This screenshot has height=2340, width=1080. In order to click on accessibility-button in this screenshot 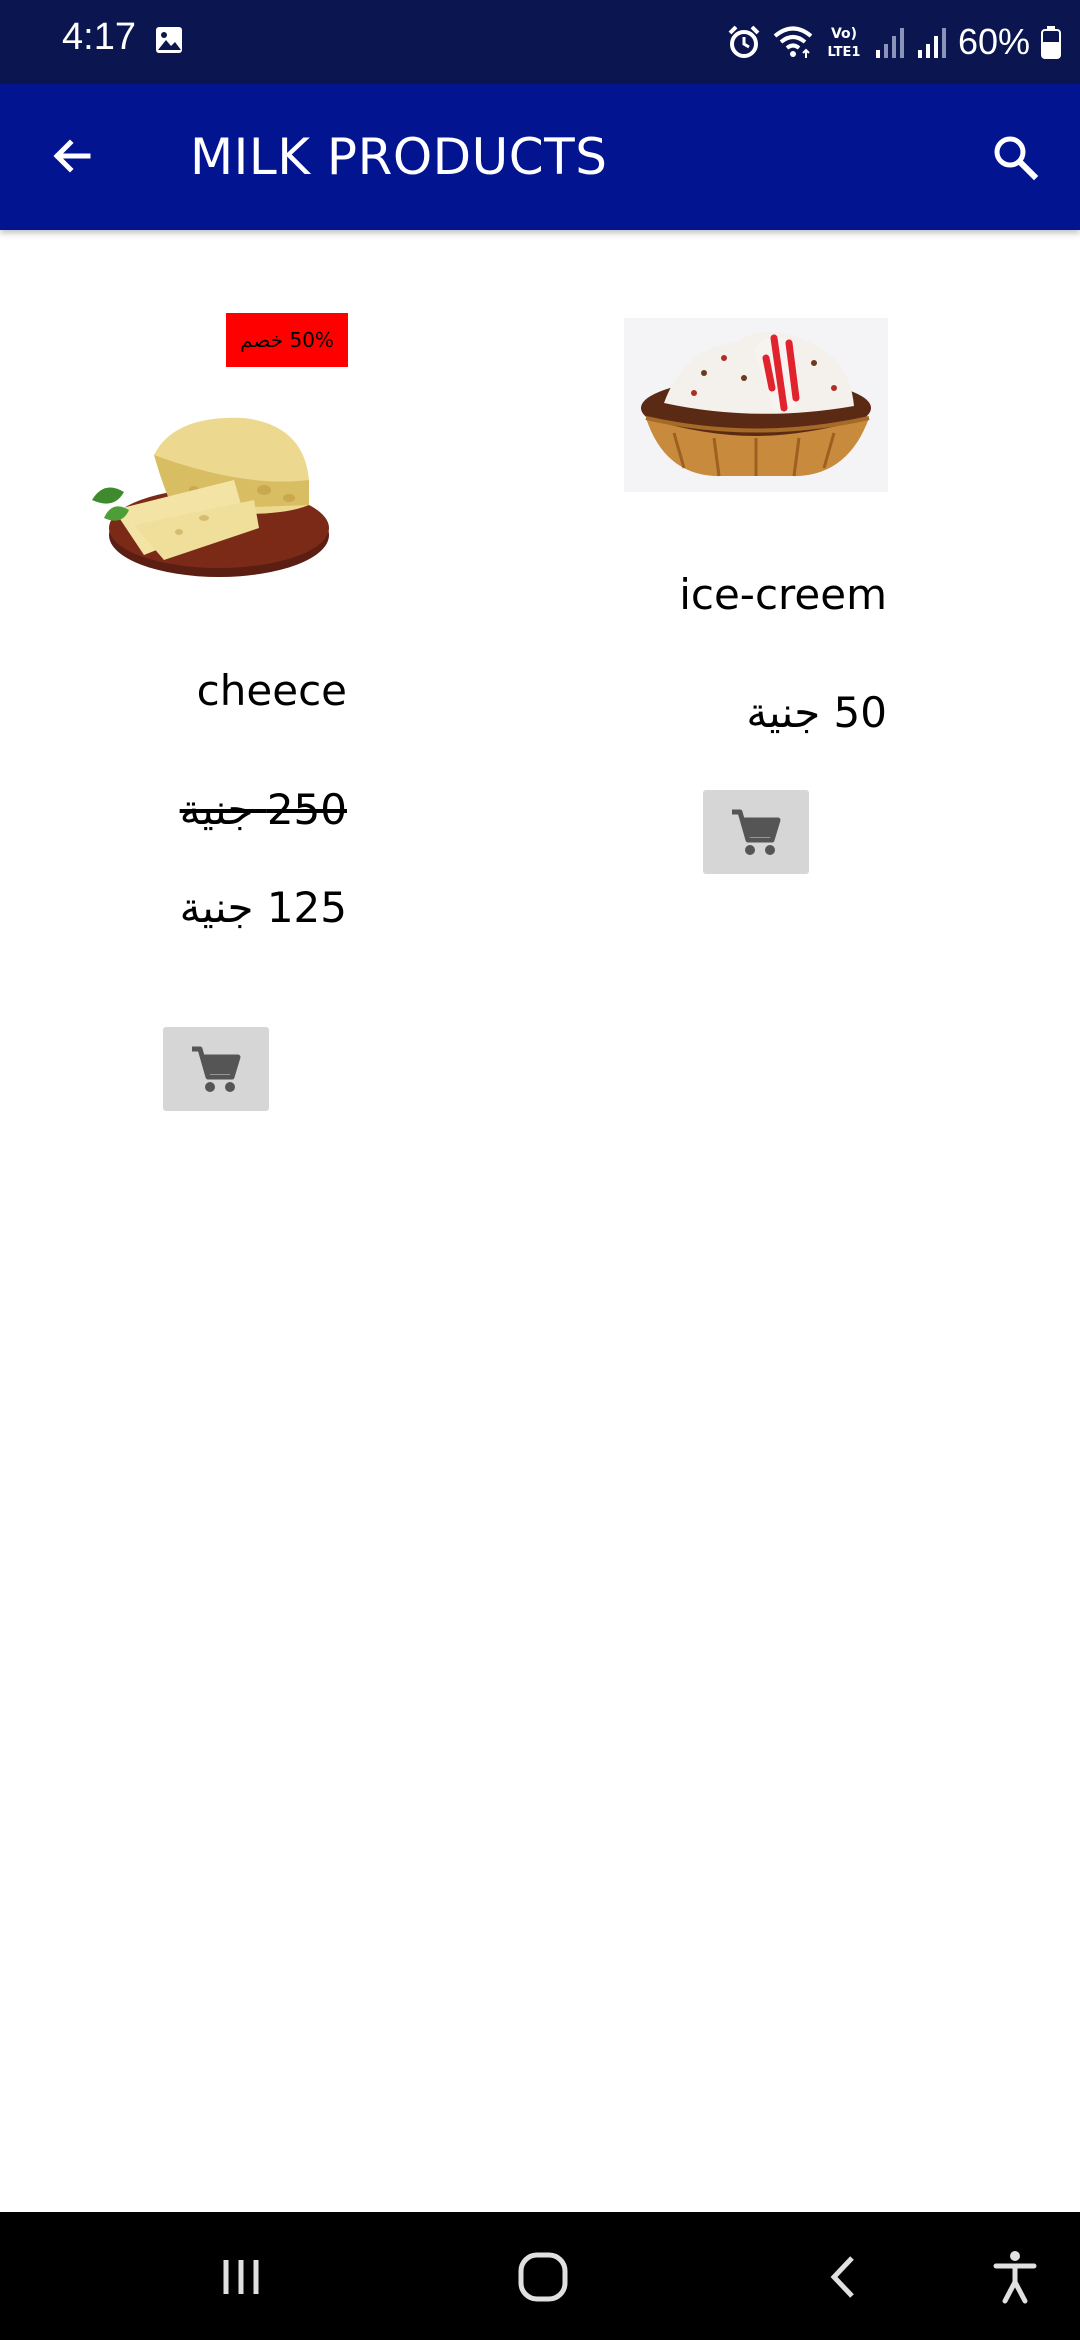, I will do `click(1015, 2277)`.